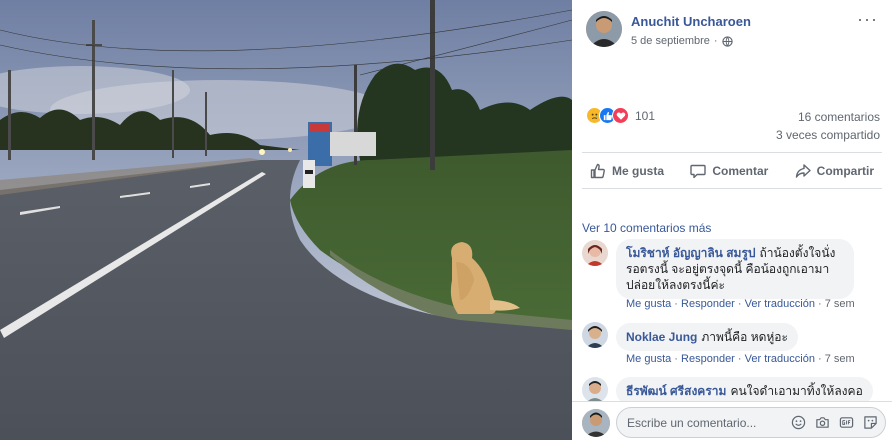 The width and height of the screenshot is (892, 440). Describe the element at coordinates (661, 337) in the screenshot. I see `commenter-name: Noklae Jung` at that location.